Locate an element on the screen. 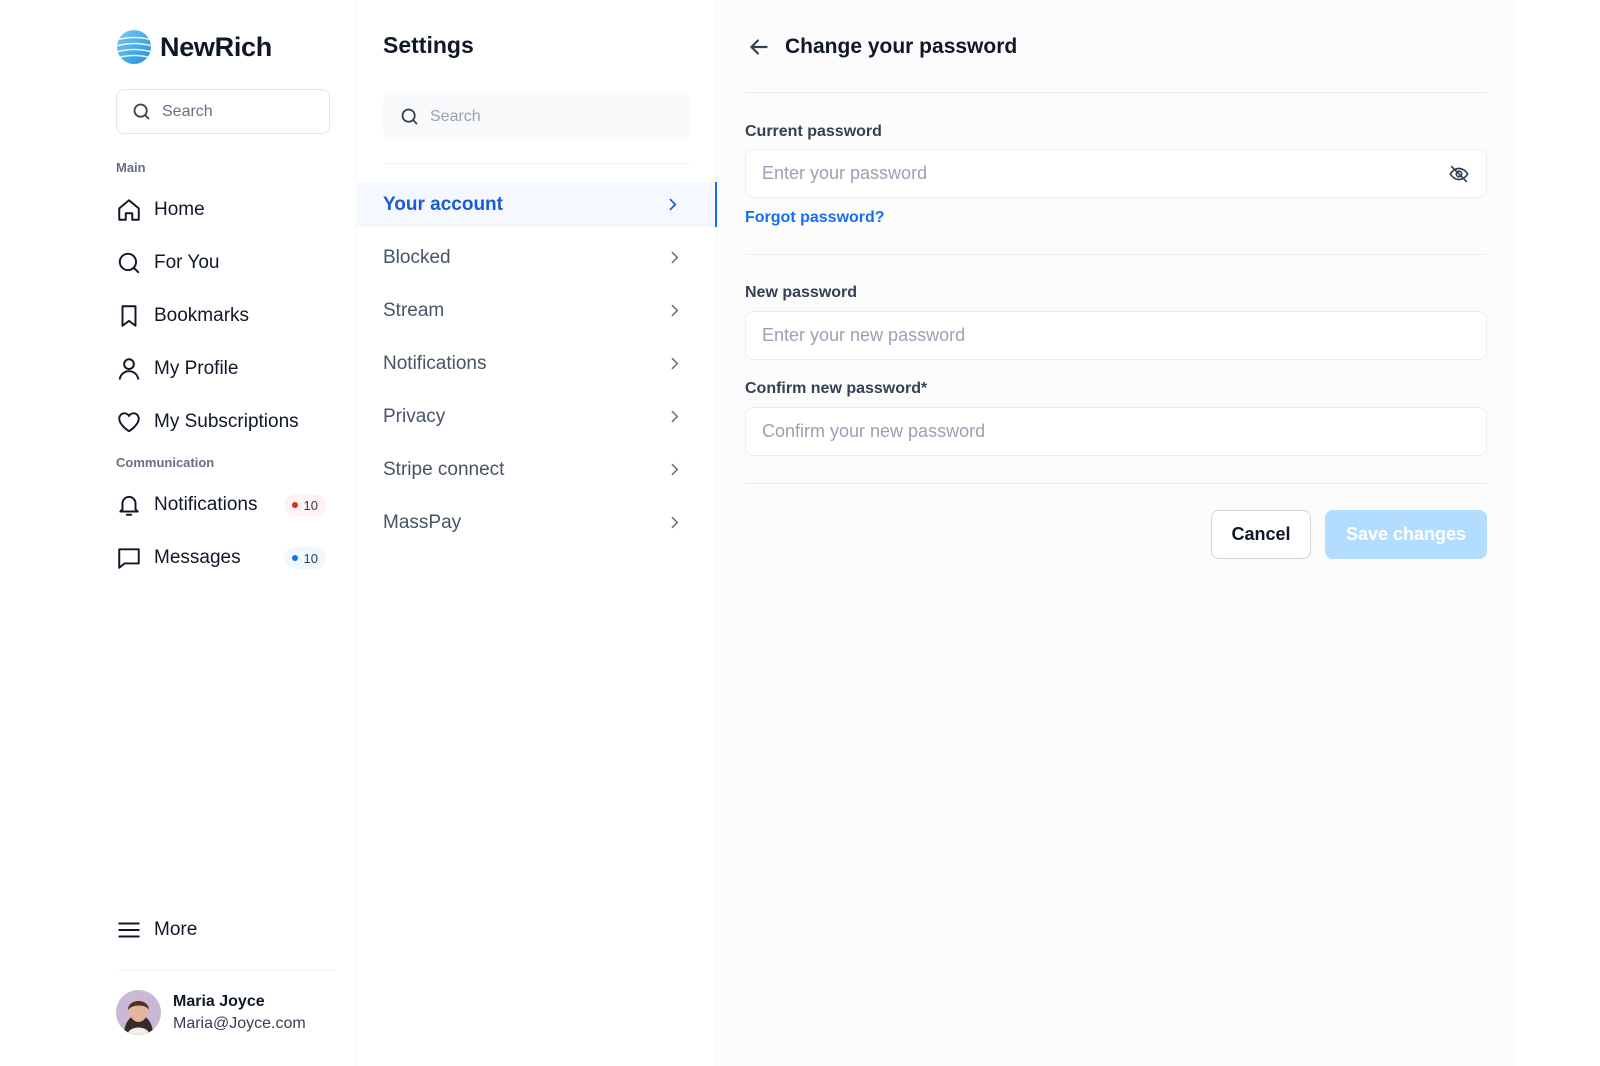 The height and width of the screenshot is (1066, 1600). user-profile-card: Maria Joyce Maria@Joyce.com is located at coordinates (211, 1012).